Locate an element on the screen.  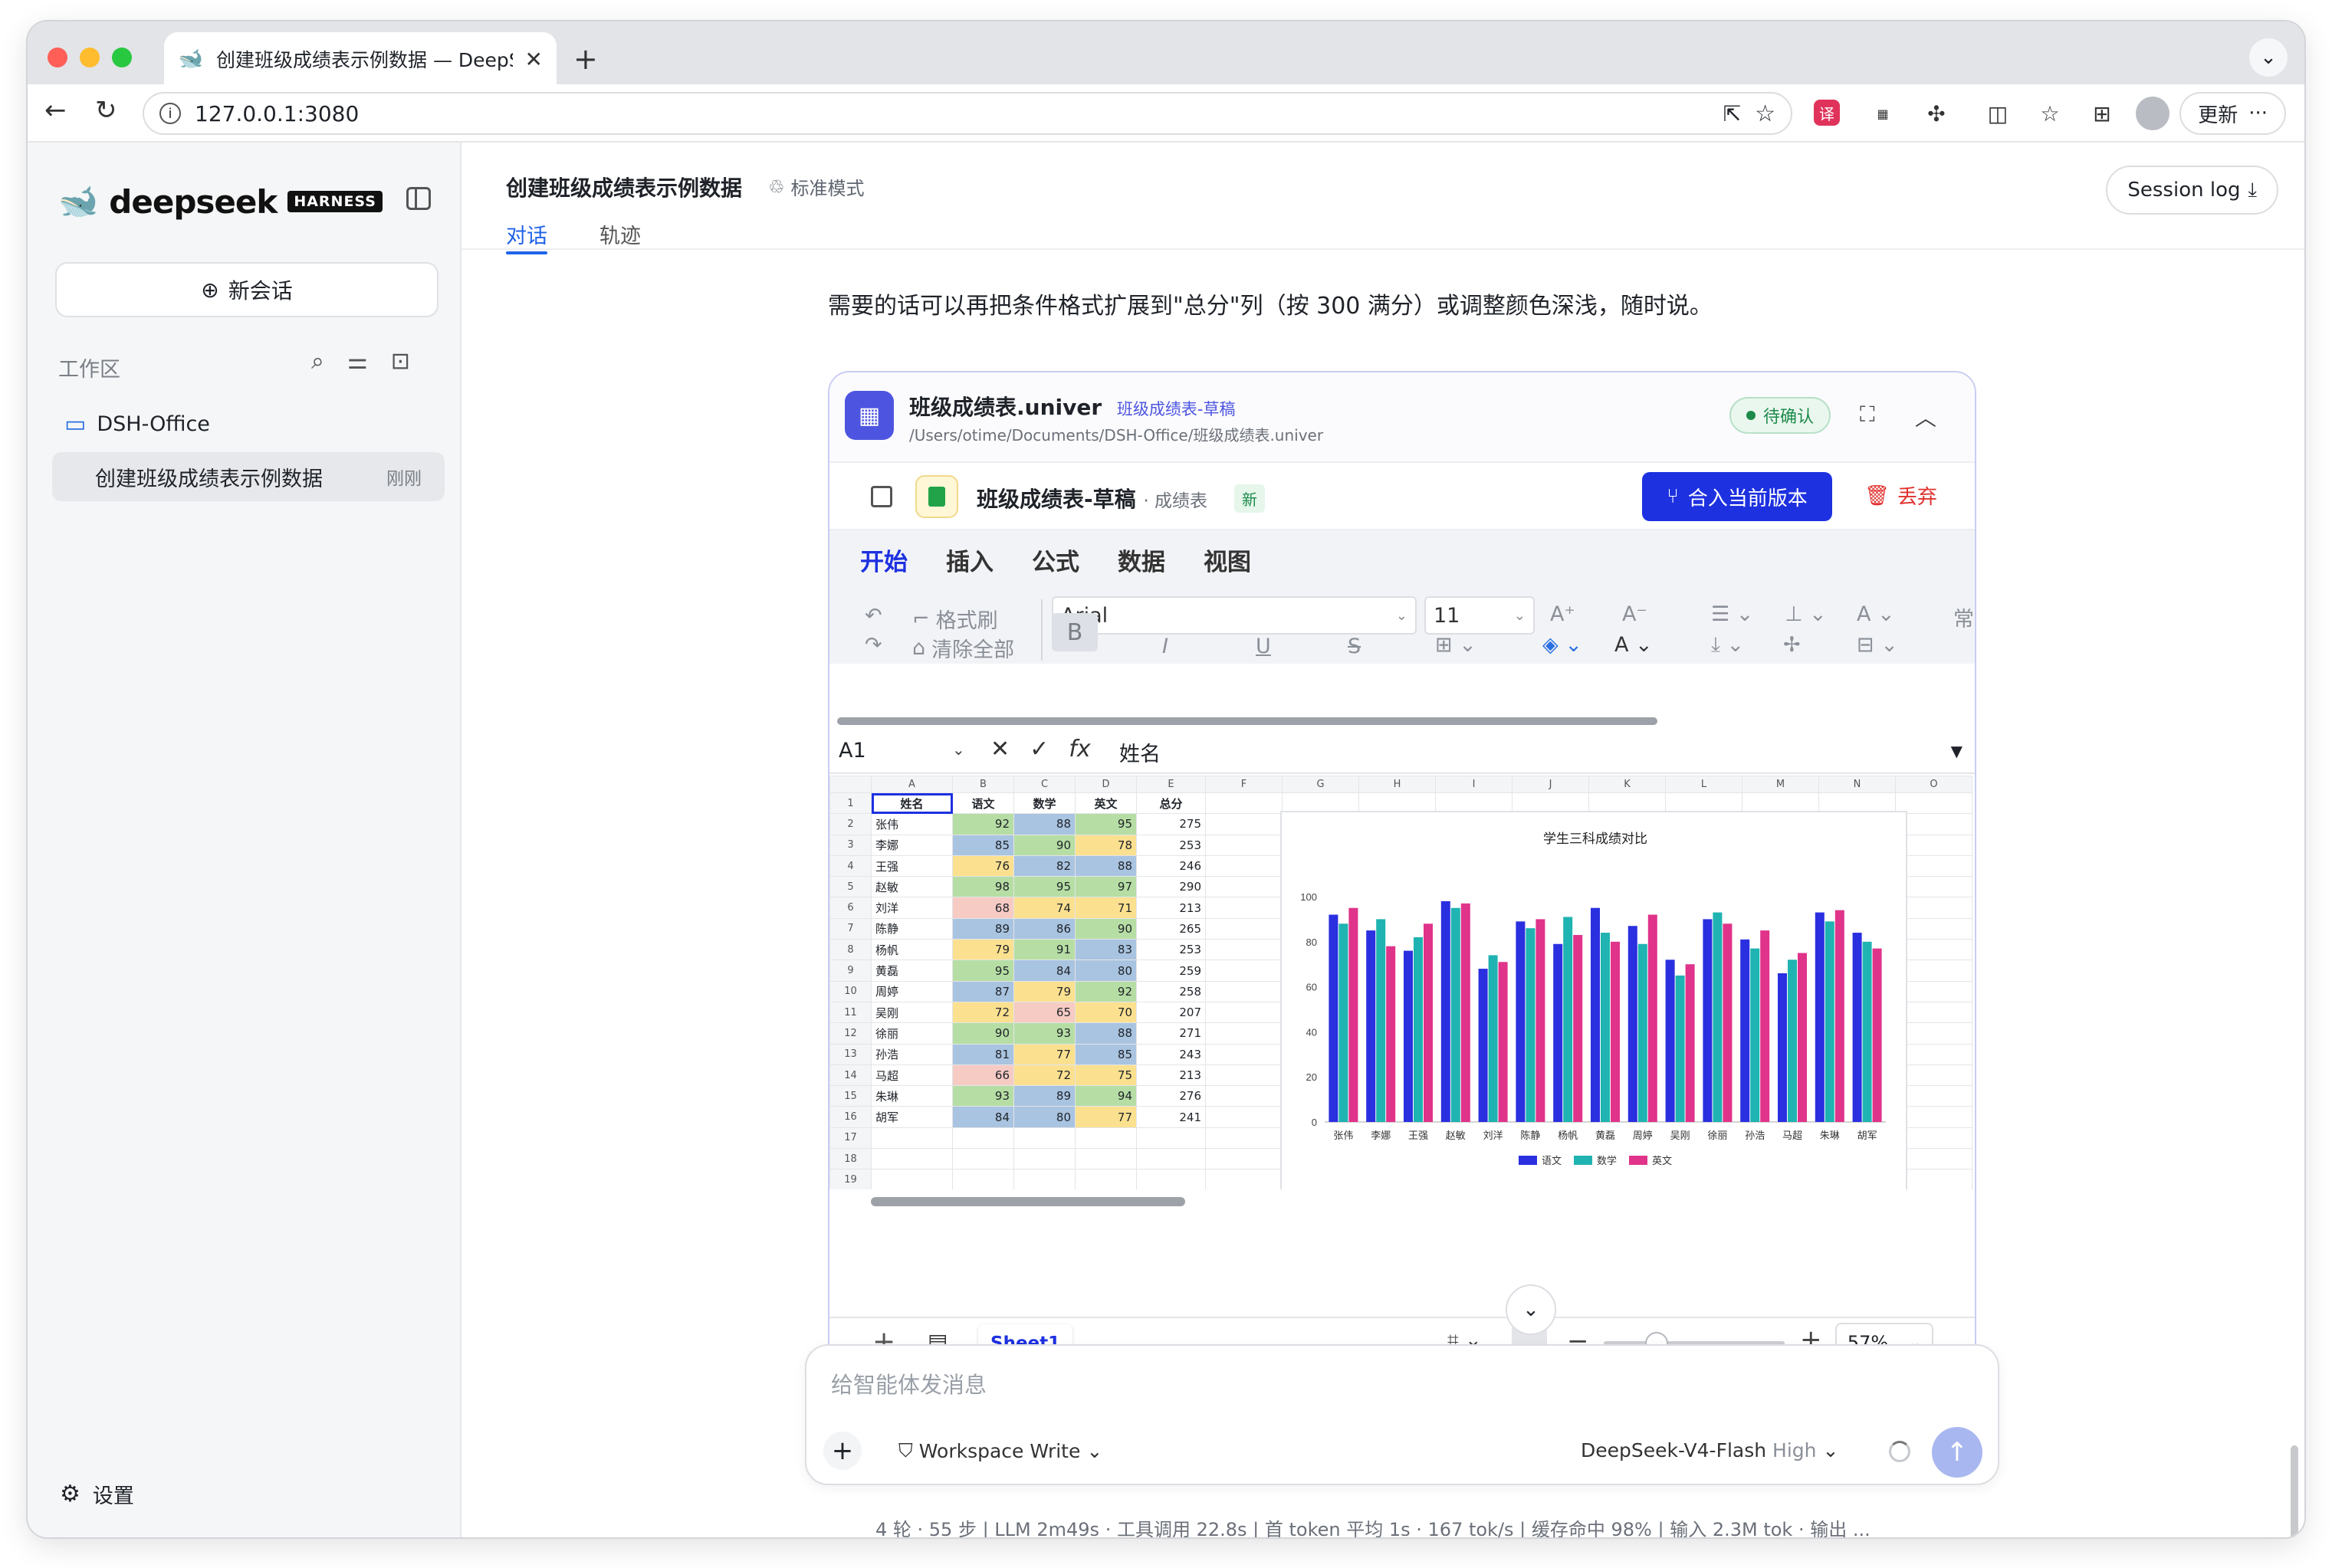
corner-cell is located at coordinates (850, 784).